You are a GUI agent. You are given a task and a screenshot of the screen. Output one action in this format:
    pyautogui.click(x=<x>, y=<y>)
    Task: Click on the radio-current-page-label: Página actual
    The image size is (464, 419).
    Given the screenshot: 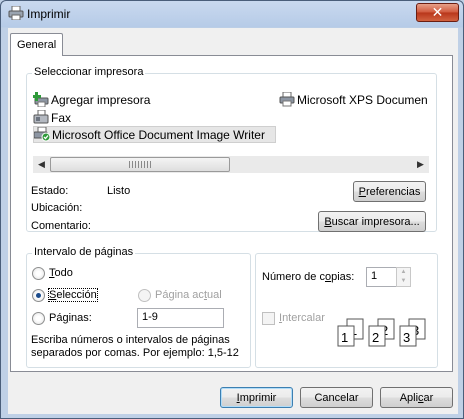 What is the action you would take?
    pyautogui.click(x=188, y=295)
    